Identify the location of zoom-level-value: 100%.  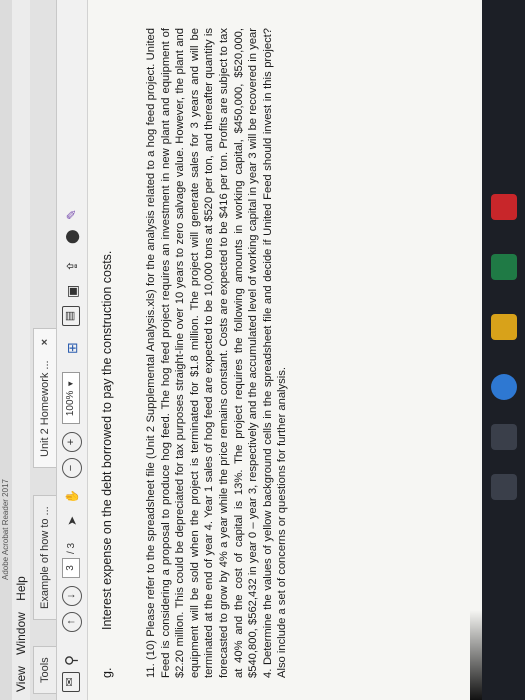
(70, 403).